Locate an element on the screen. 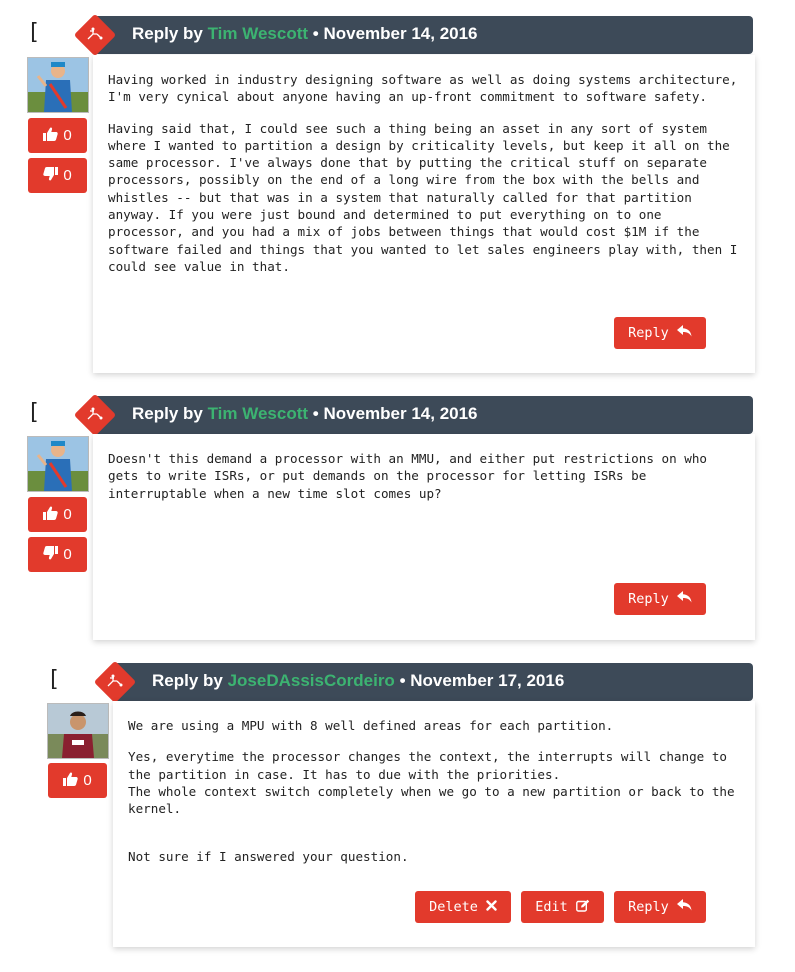  delete-label: Delete is located at coordinates (453, 907).